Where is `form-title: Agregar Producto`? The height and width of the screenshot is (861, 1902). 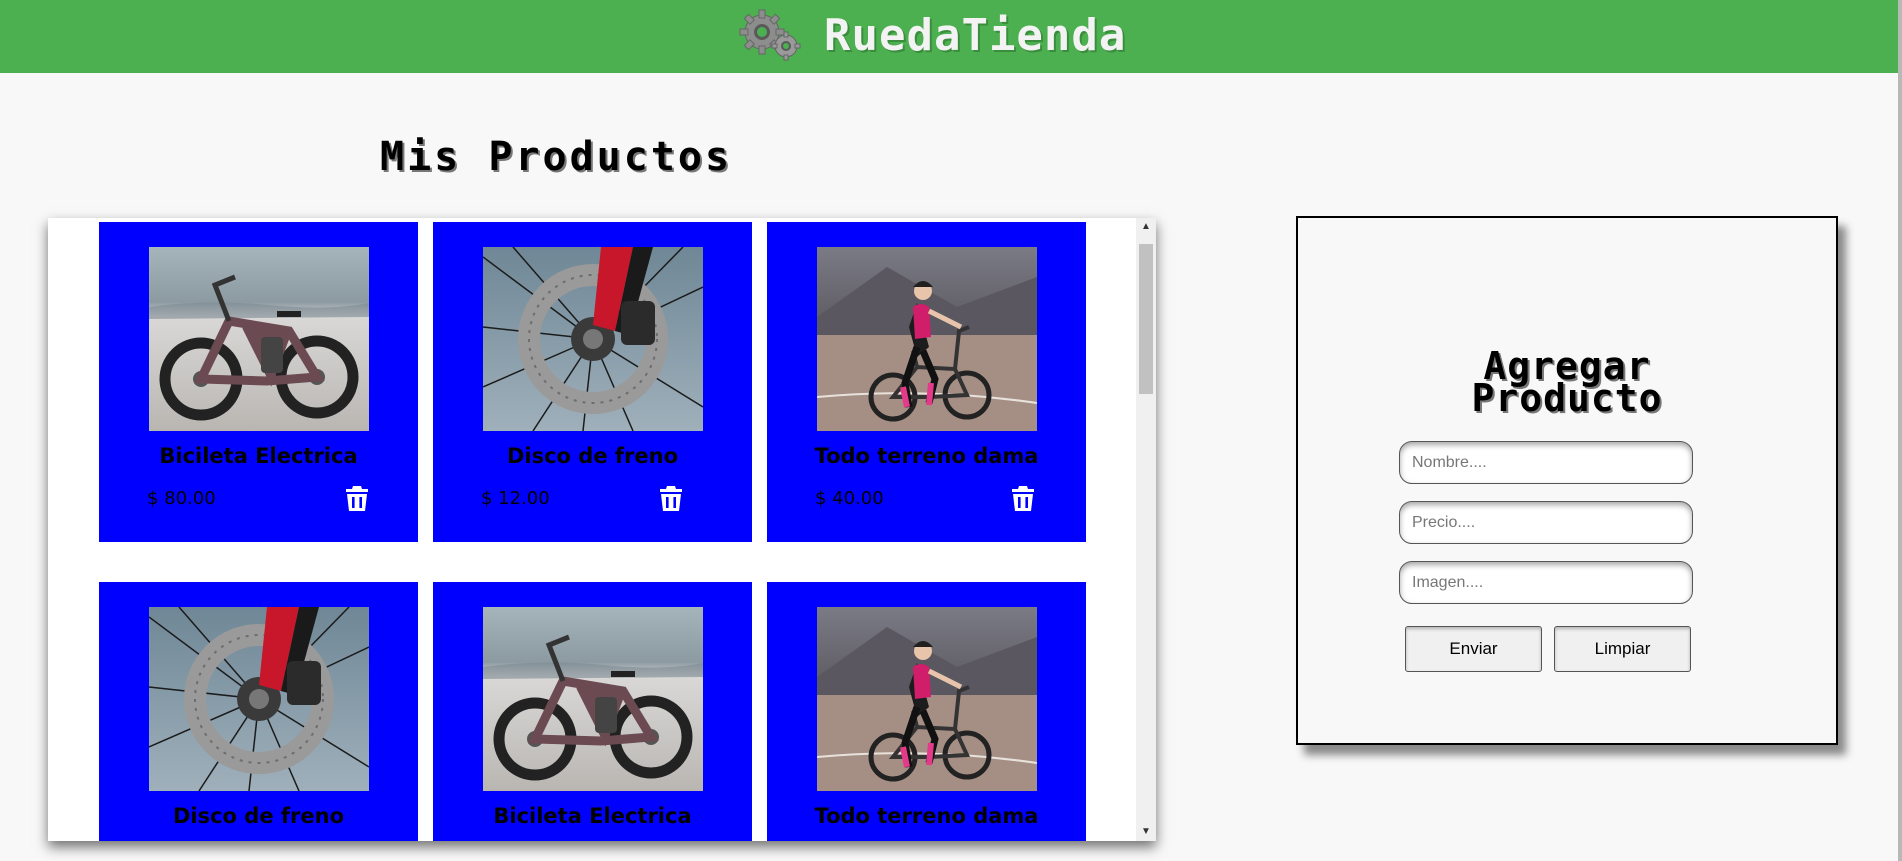
form-title: Agregar Producto is located at coordinates (1567, 382).